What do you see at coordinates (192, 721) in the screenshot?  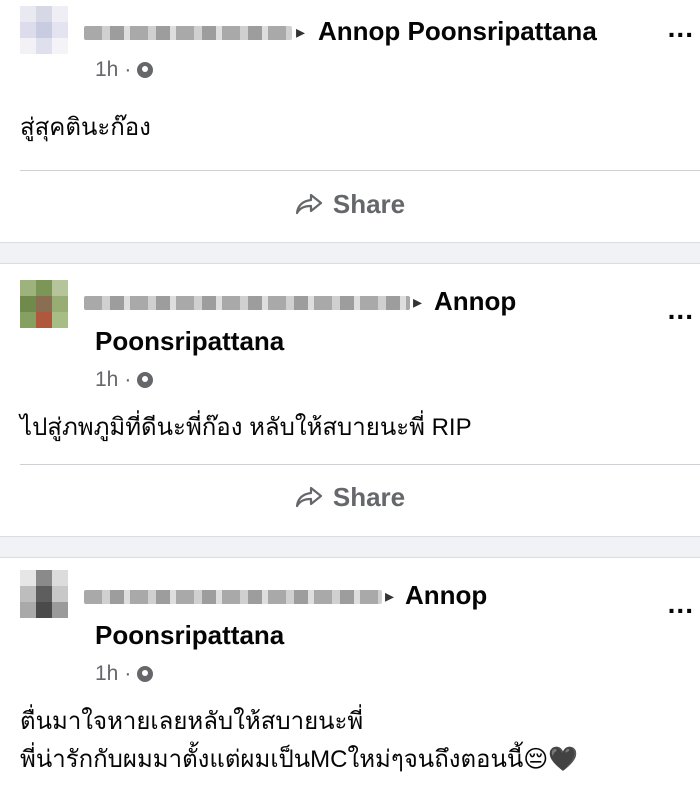 I see `post-text-line1: ตื่นมาใจหายเลยหลับให้สบายนะพี่` at bounding box center [192, 721].